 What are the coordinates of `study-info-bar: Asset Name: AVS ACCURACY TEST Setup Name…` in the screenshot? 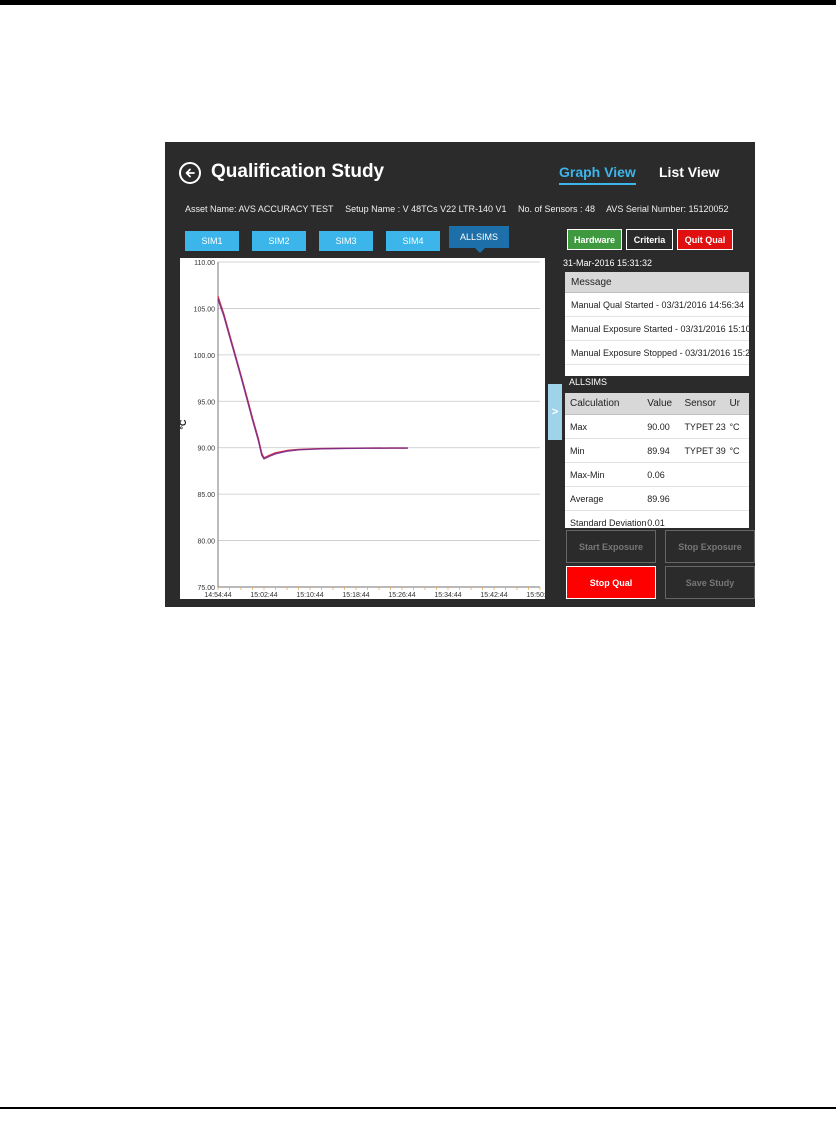 It's located at (461, 209).